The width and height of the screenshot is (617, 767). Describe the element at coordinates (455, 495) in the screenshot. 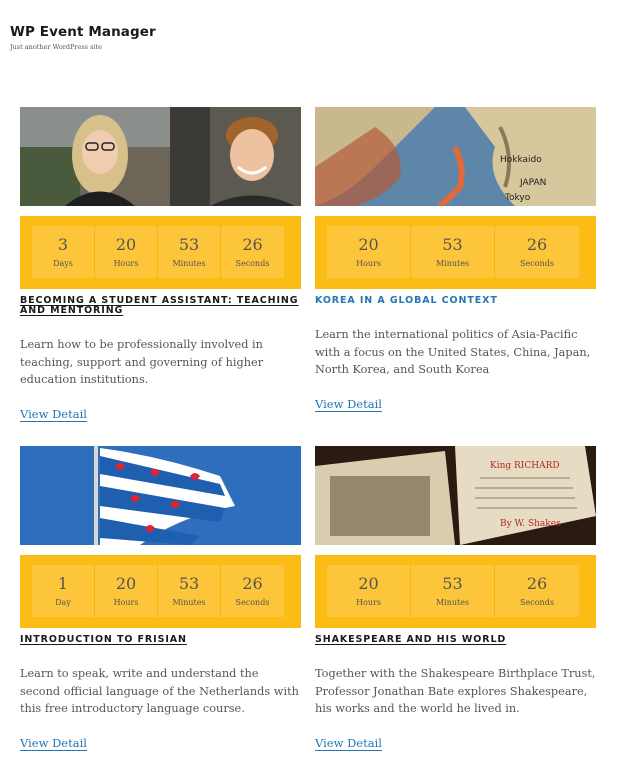

I see `event-image: King RICHARD By W. Shakes` at that location.